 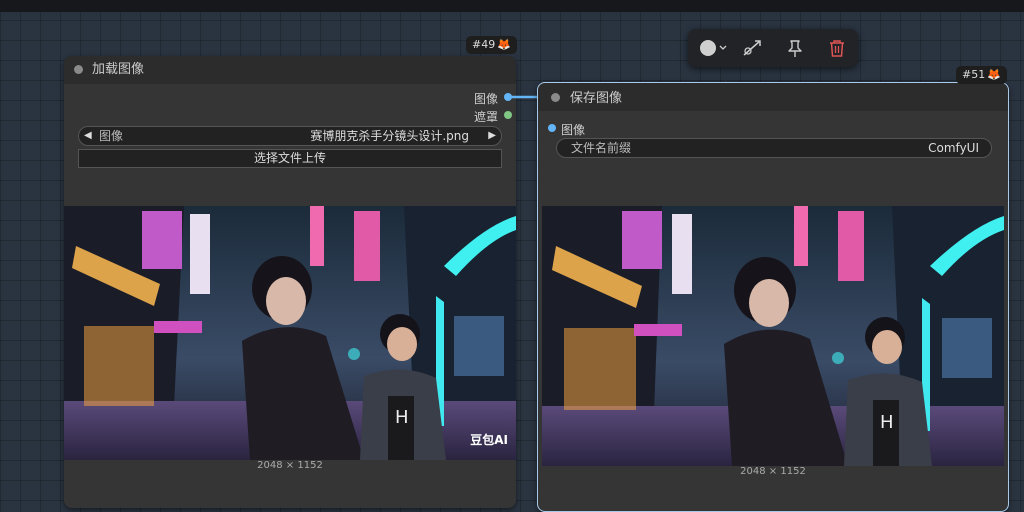 I want to click on delete-button, so click(x=837, y=48).